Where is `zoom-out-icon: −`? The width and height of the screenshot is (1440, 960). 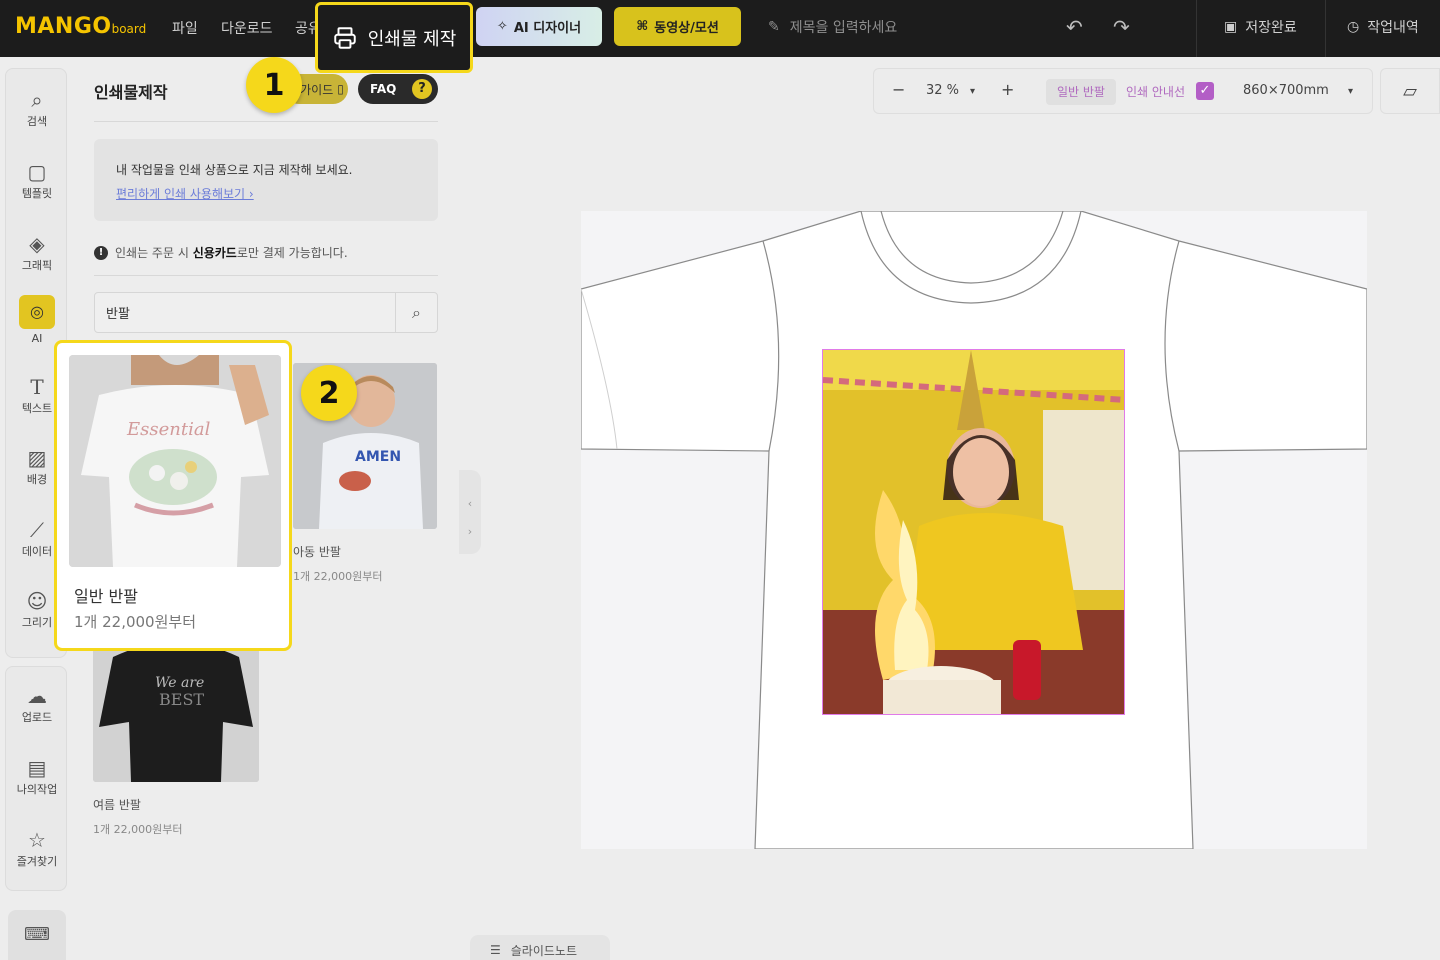
zoom-out-icon: − is located at coordinates (898, 89).